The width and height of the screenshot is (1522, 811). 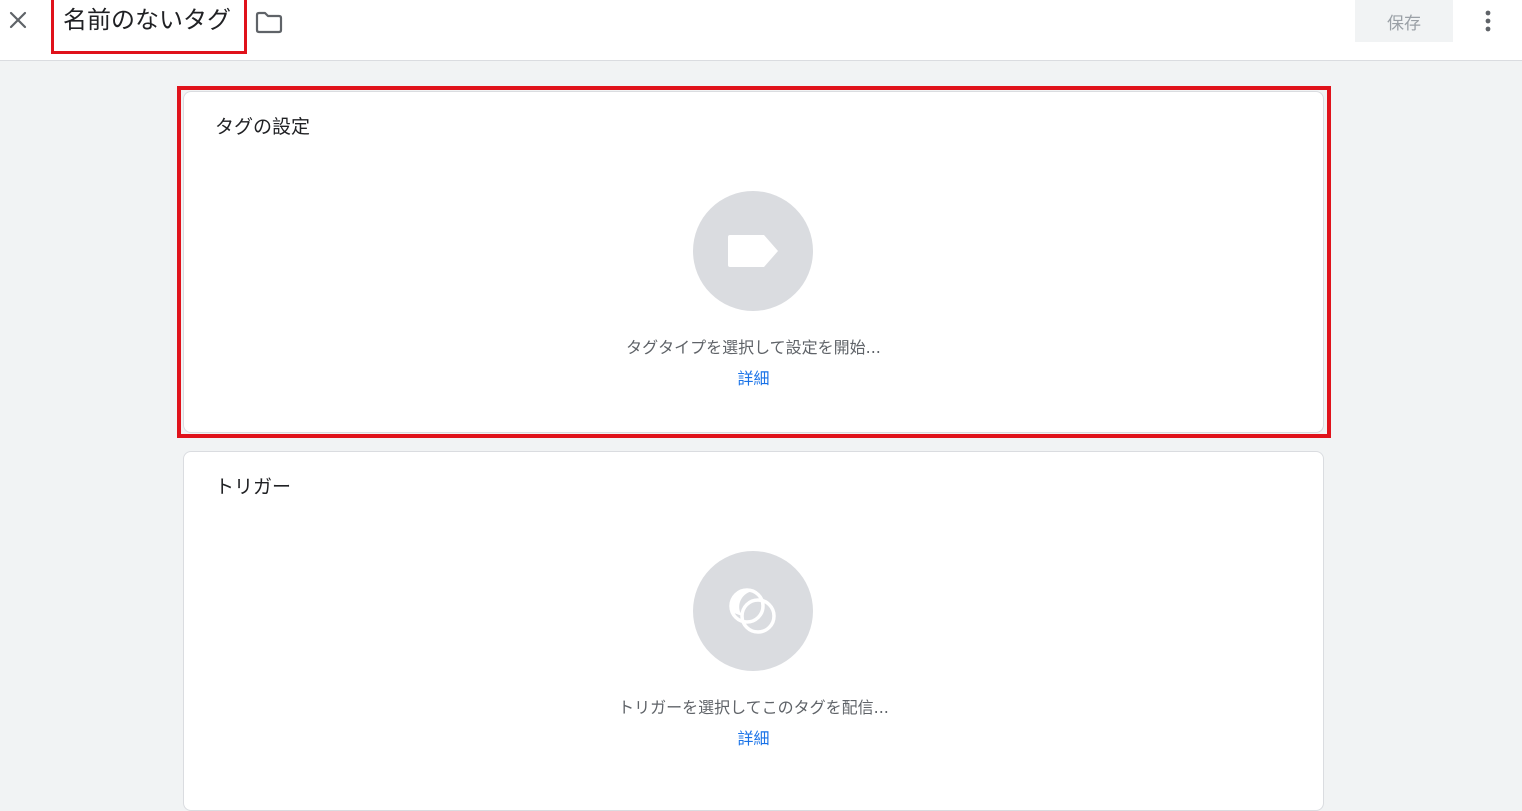 What do you see at coordinates (1404, 21) in the screenshot?
I see `save-button: 保存` at bounding box center [1404, 21].